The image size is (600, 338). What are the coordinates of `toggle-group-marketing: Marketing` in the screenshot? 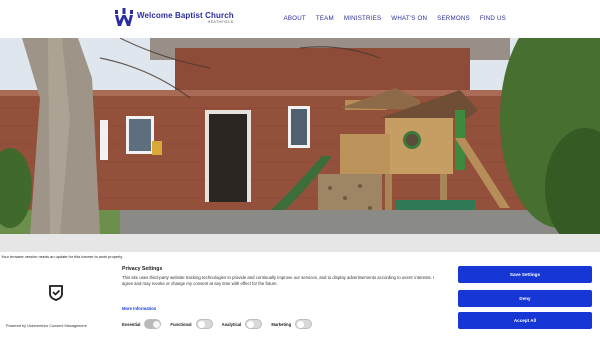 It's located at (292, 324).